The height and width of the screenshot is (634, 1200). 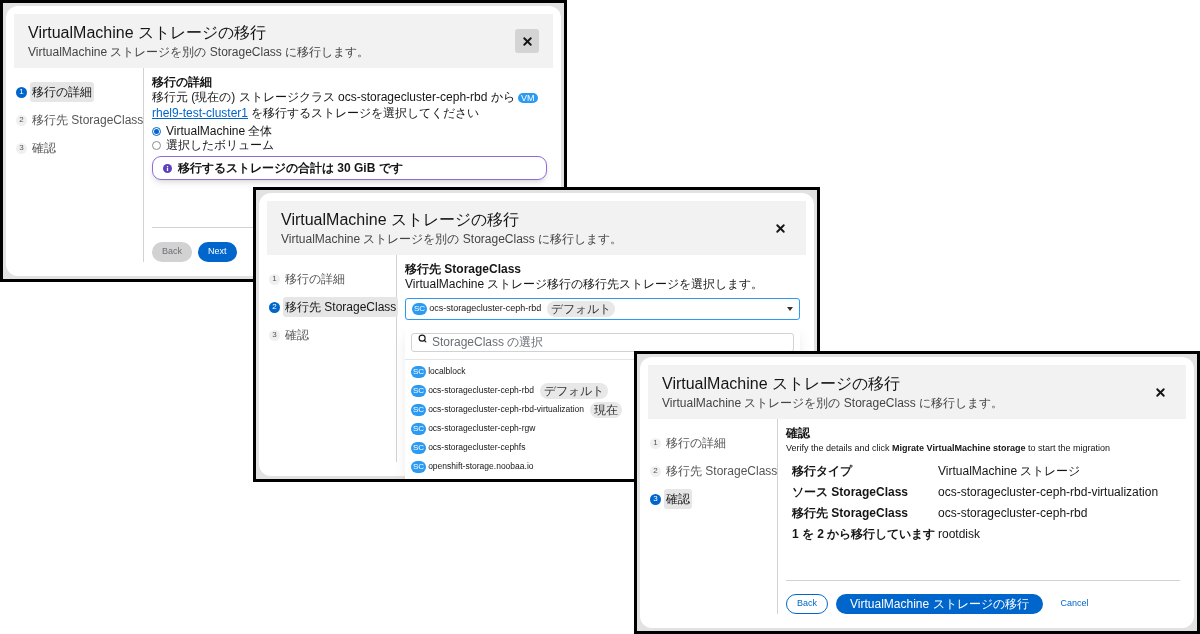 I want to click on close-button, so click(x=527, y=41).